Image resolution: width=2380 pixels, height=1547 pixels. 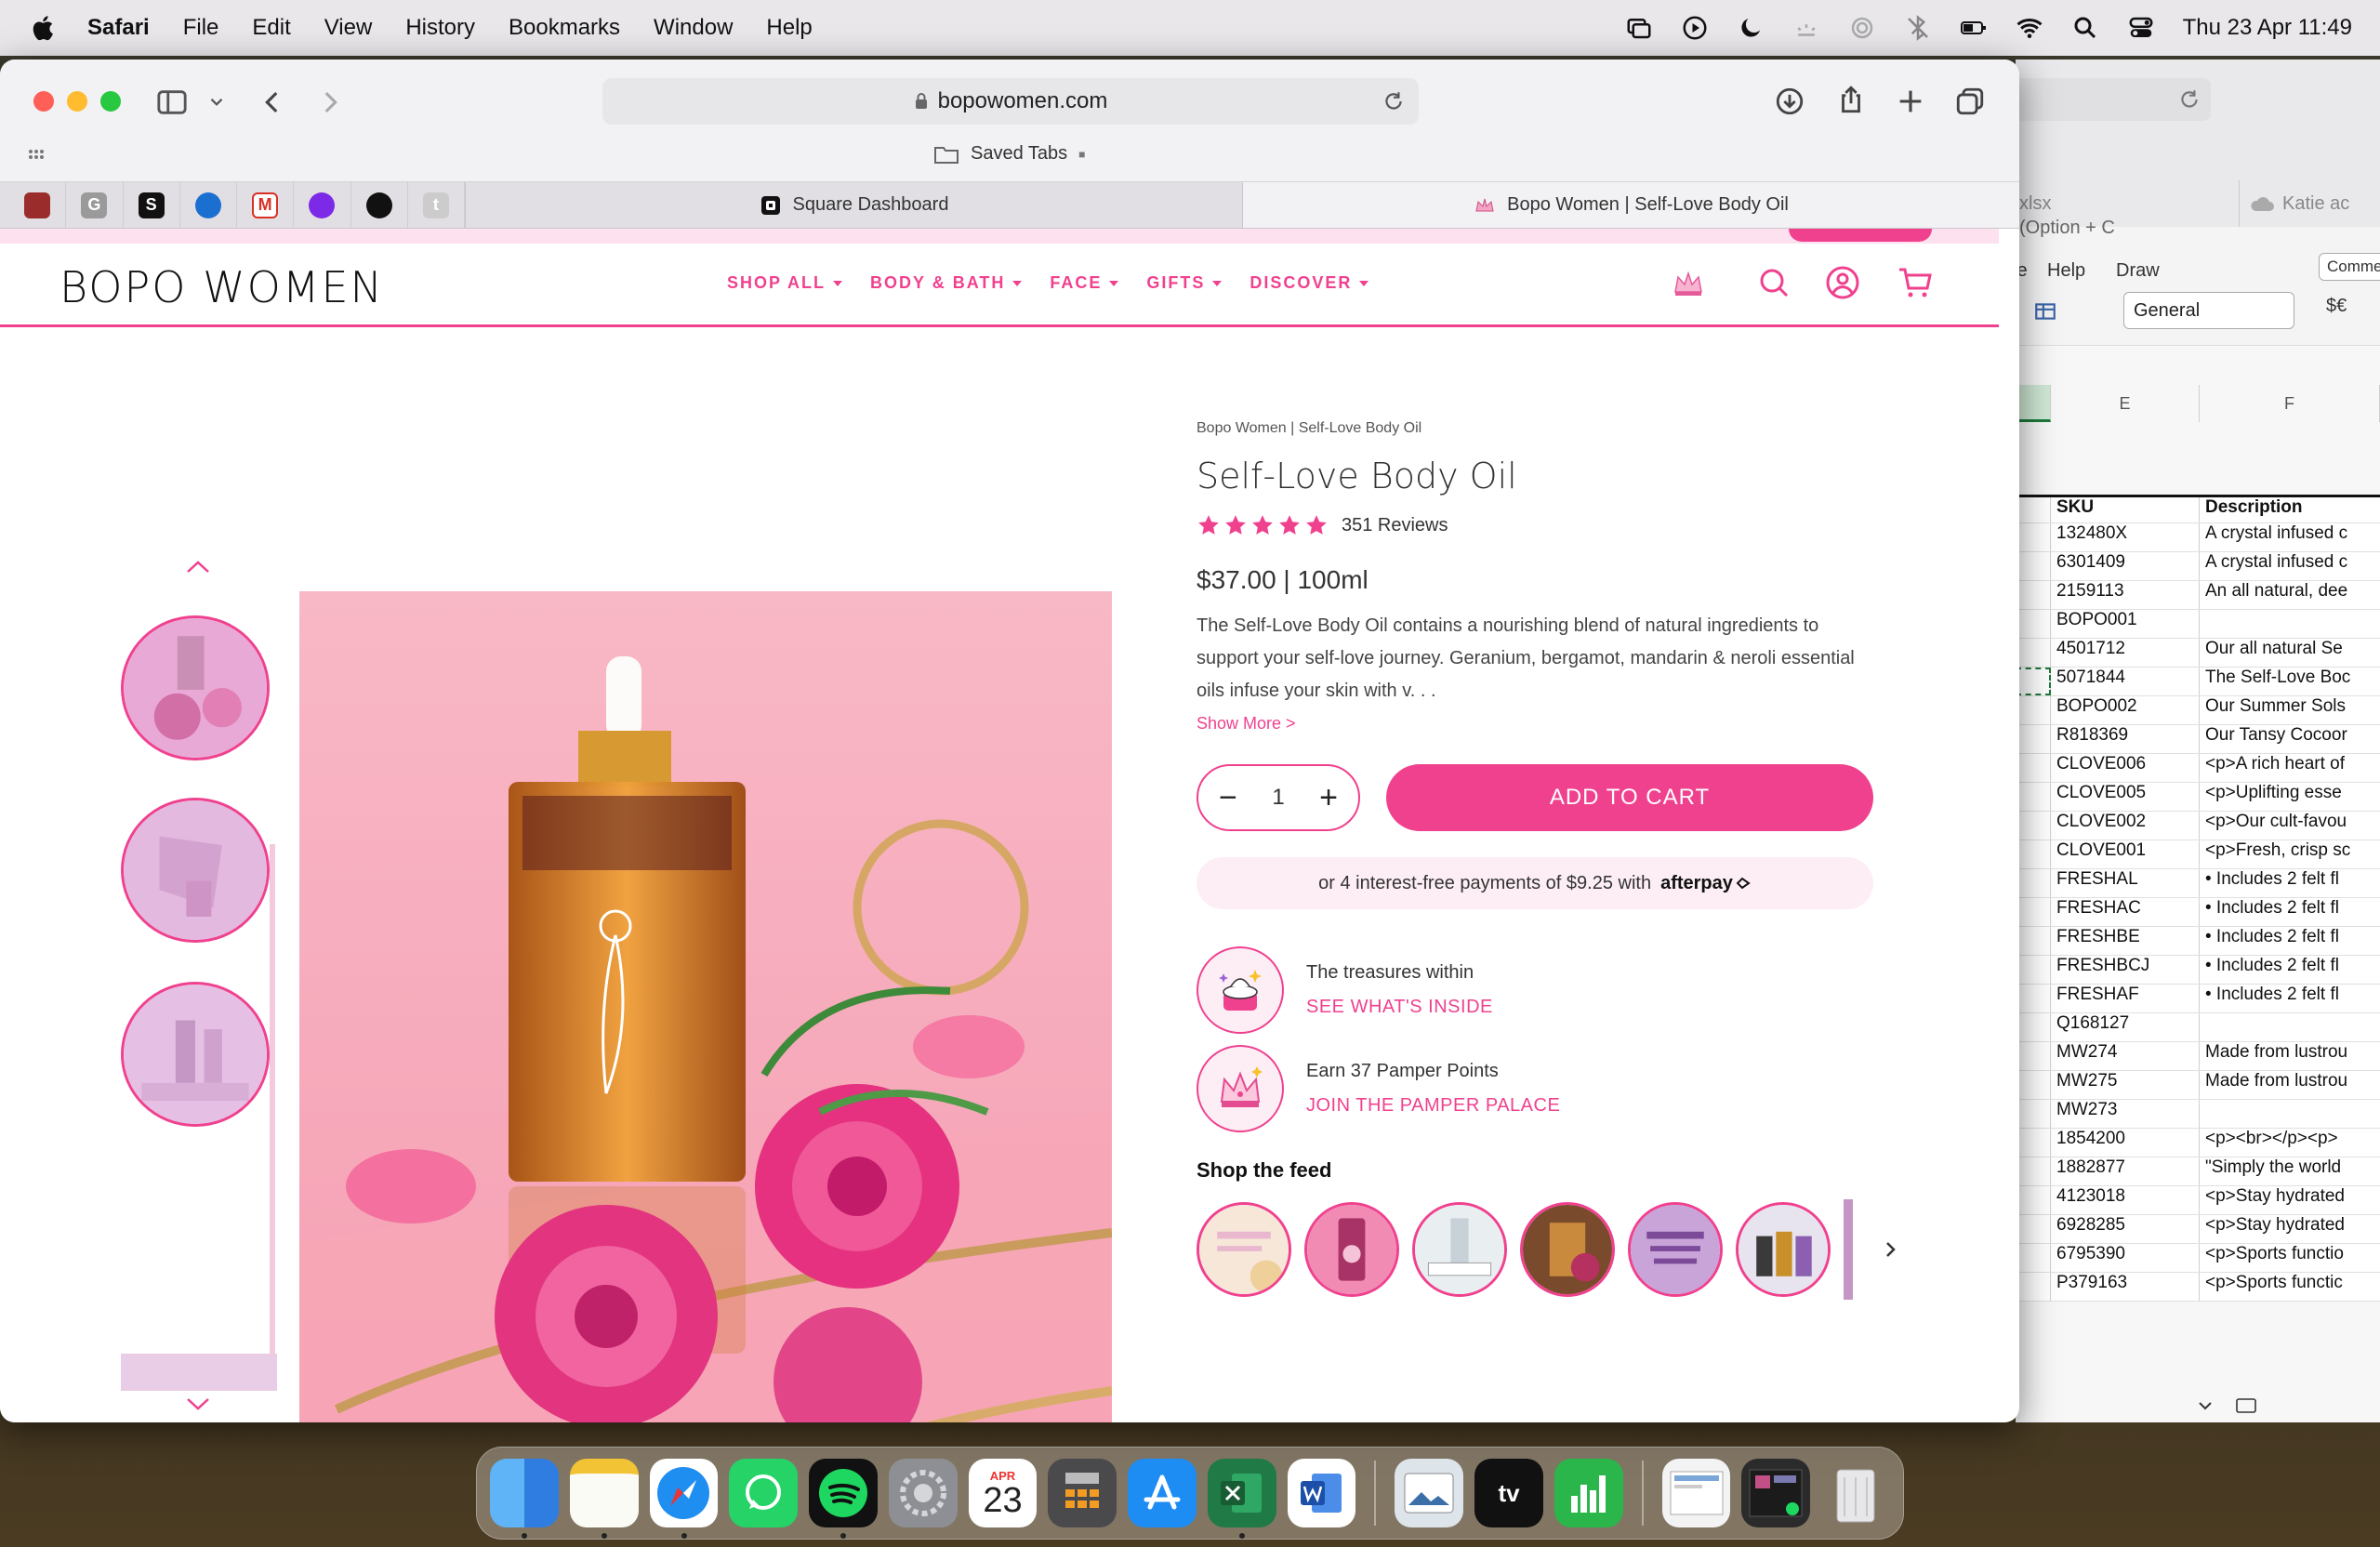 I want to click on product-rating: 351 Reviews, so click(x=1322, y=525).